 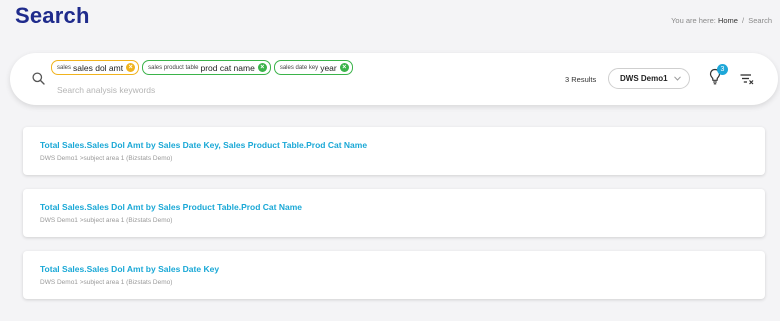 I want to click on suggestions-badge: 3, so click(x=722, y=69).